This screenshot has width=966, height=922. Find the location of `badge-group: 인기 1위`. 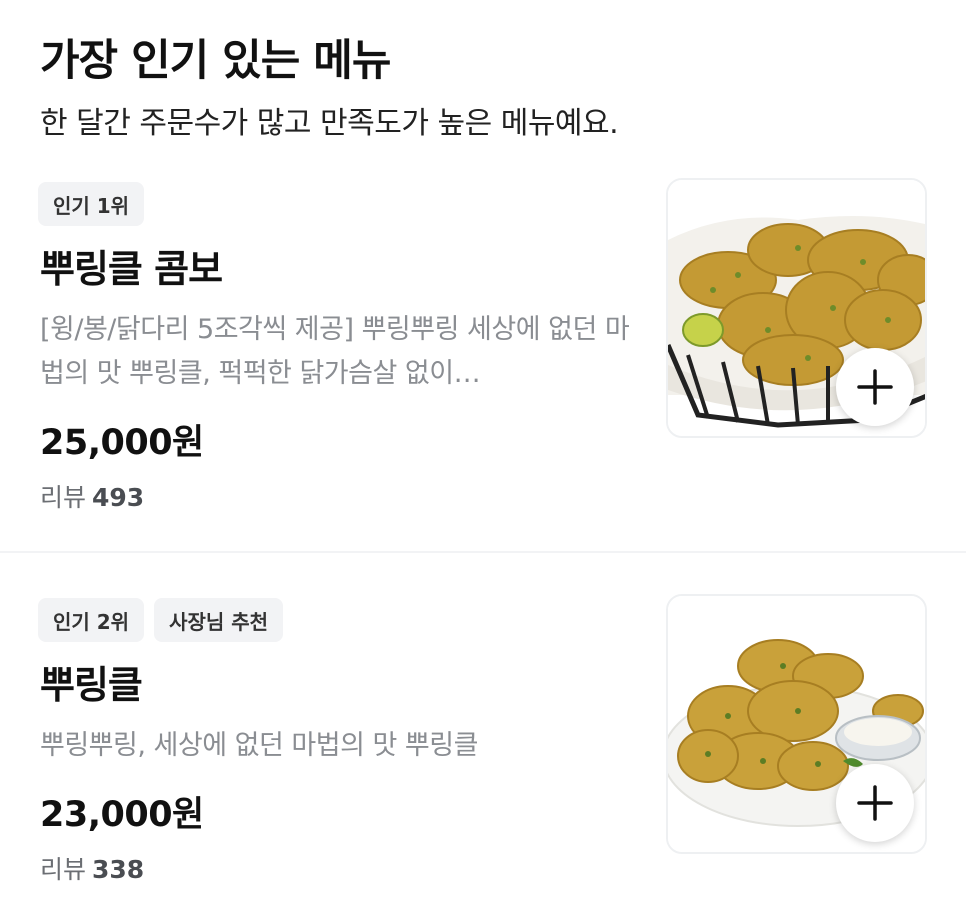

badge-group: 인기 1위 is located at coordinates (91, 204).